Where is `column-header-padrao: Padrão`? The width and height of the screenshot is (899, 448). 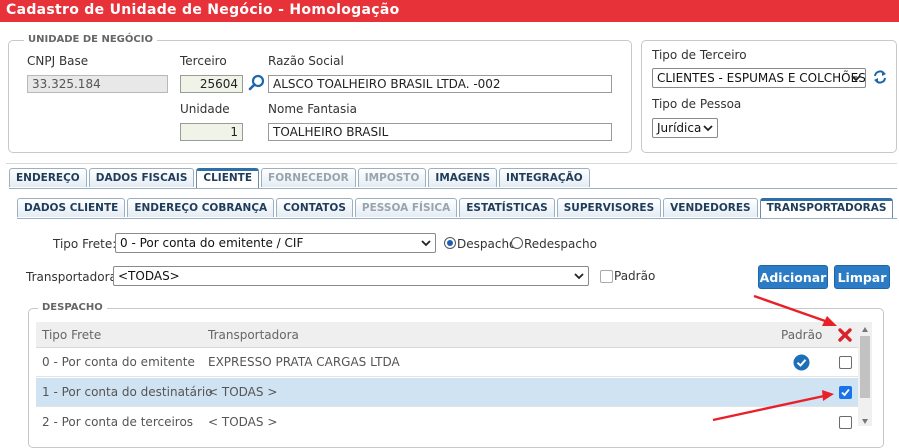
column-header-padrao: Padrão is located at coordinates (801, 335).